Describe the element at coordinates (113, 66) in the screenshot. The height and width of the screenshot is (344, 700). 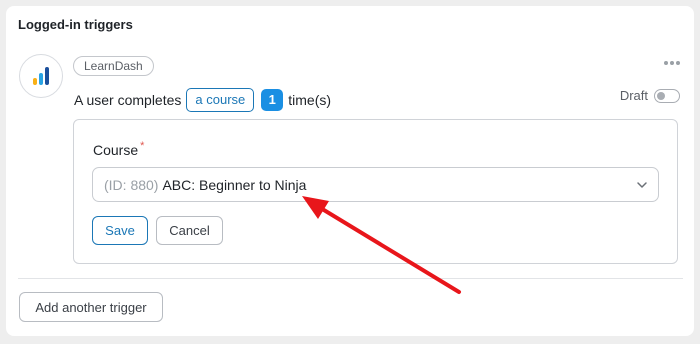
I see `integration-name-pill: LearnDash` at that location.